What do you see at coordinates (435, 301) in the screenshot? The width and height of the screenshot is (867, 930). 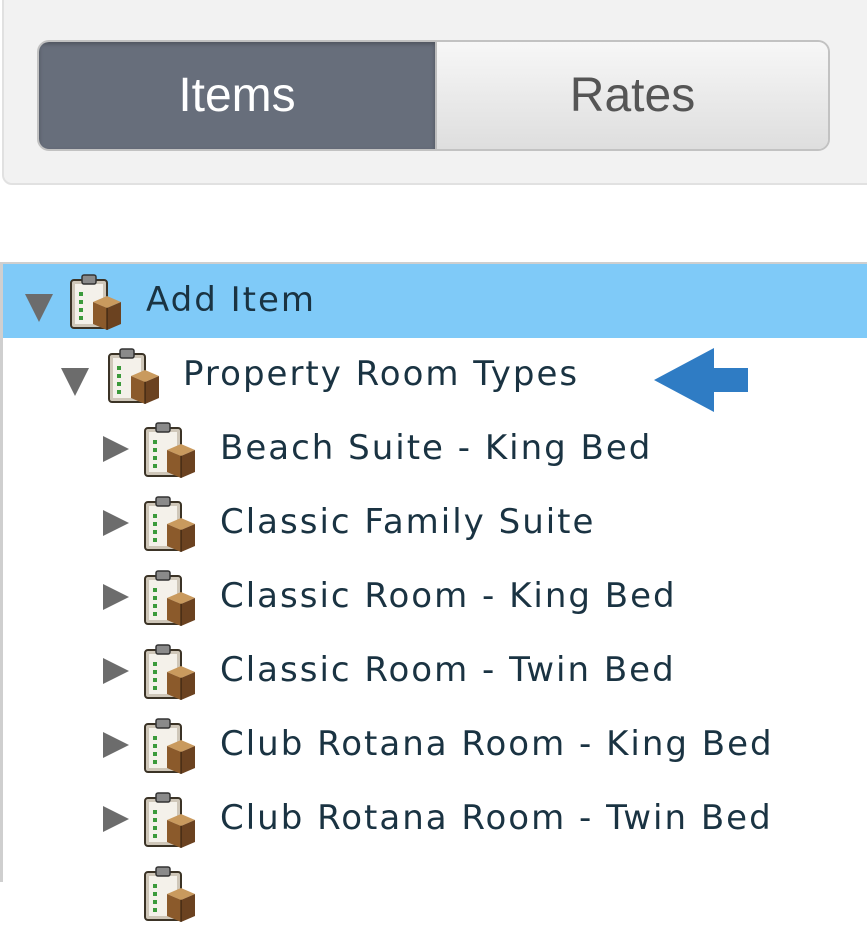 I see `tree-row-add-item: Add Item` at bounding box center [435, 301].